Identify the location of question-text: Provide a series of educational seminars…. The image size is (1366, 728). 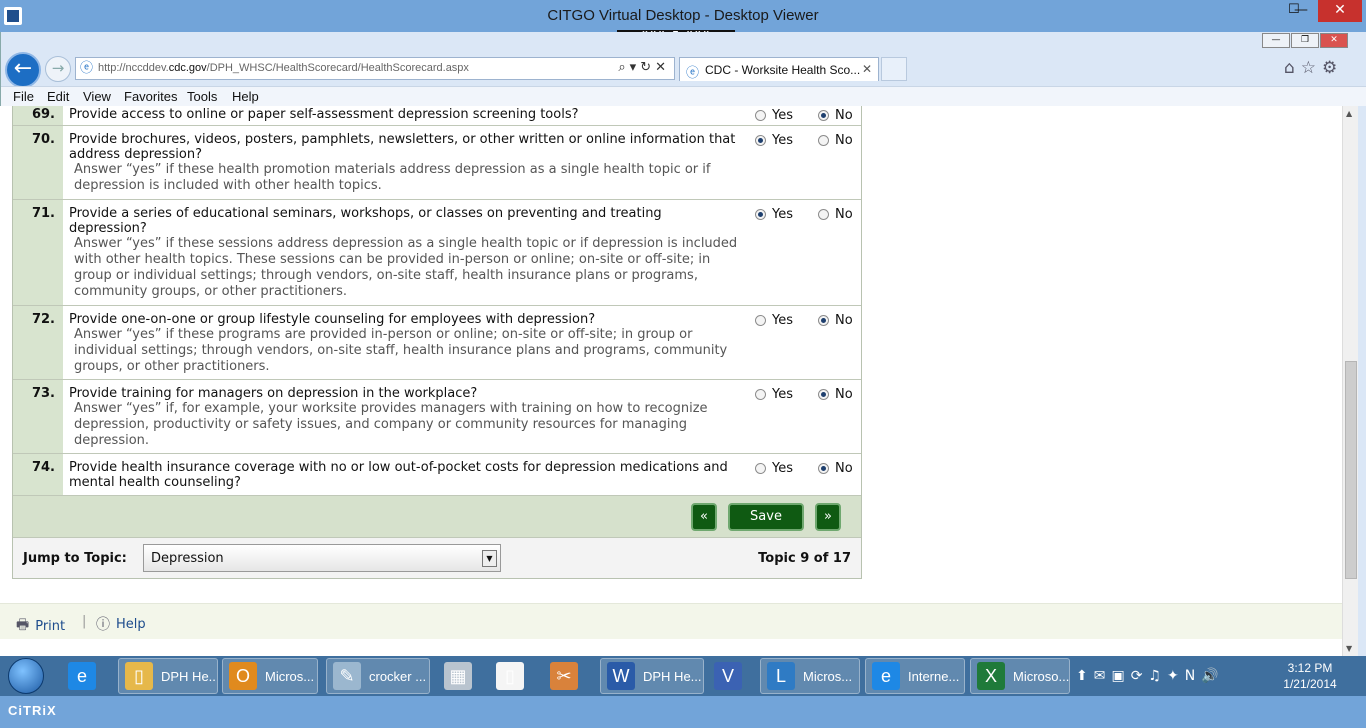
(365, 221).